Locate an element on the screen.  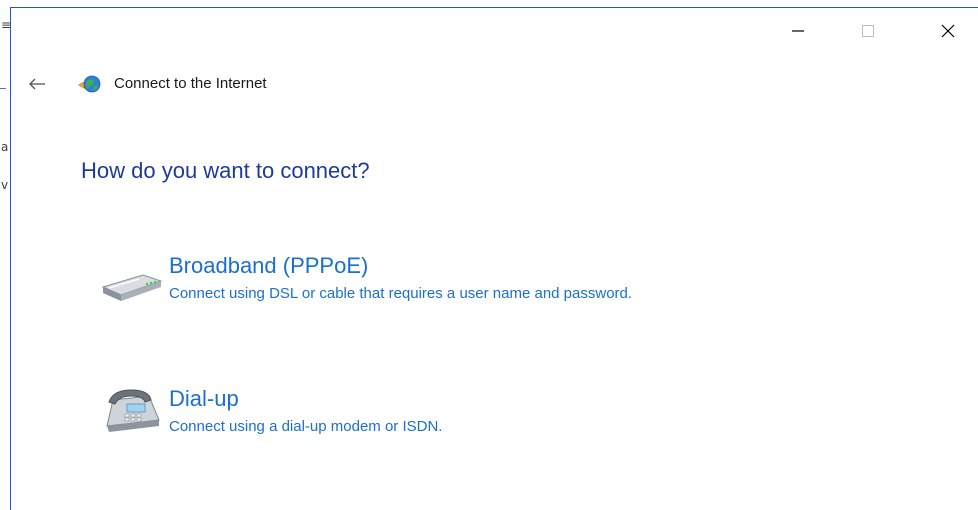
window-title: Connect to the Internet is located at coordinates (190, 83).